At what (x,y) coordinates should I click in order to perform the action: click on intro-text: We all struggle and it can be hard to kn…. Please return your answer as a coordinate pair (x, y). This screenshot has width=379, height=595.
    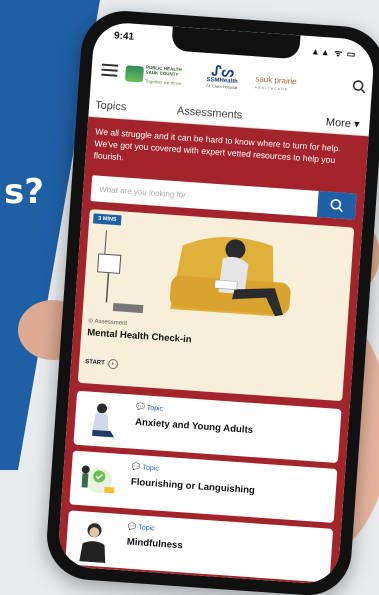
    Looking at the image, I should click on (217, 146).